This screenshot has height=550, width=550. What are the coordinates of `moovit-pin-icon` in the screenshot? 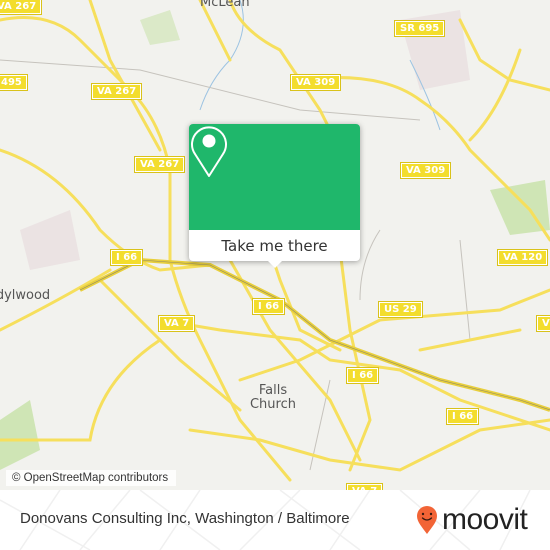 It's located at (427, 520).